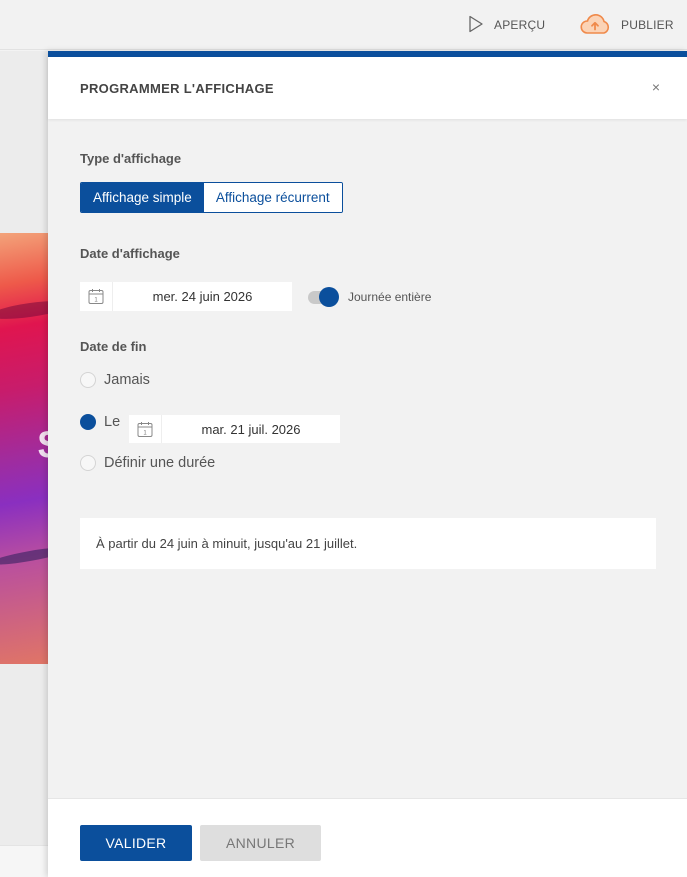 The image size is (687, 877). Describe the element at coordinates (343, 25) in the screenshot. I see `top-toolbar: APERÇU PUBLIER` at that location.